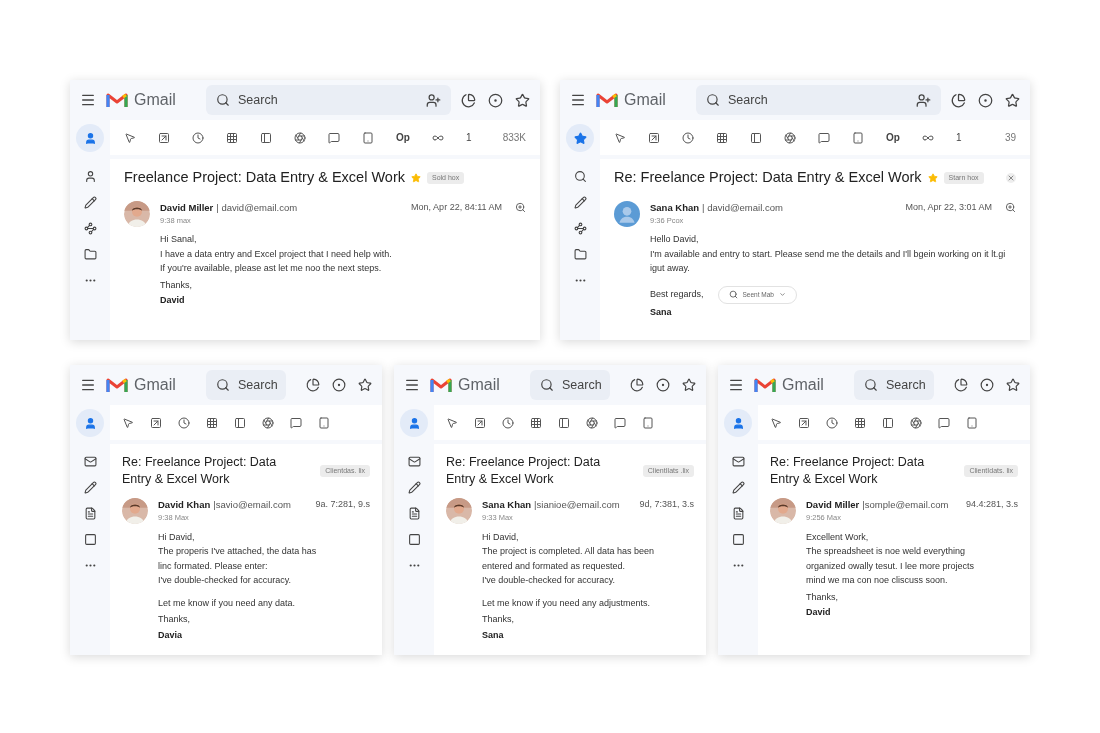 The height and width of the screenshot is (733, 1100). What do you see at coordinates (742, 207) in the screenshot?
I see `sender-email: | david@email.com` at bounding box center [742, 207].